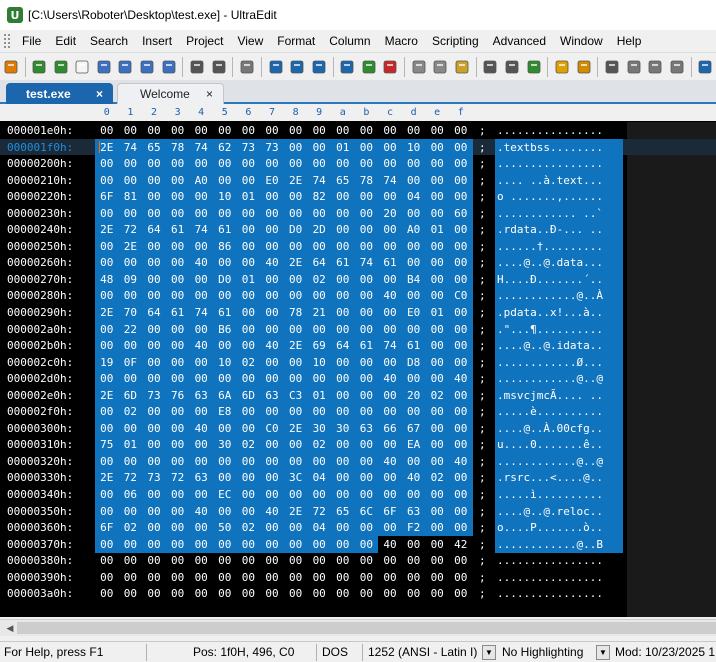  I want to click on hex-byte: A0, so click(413, 230).